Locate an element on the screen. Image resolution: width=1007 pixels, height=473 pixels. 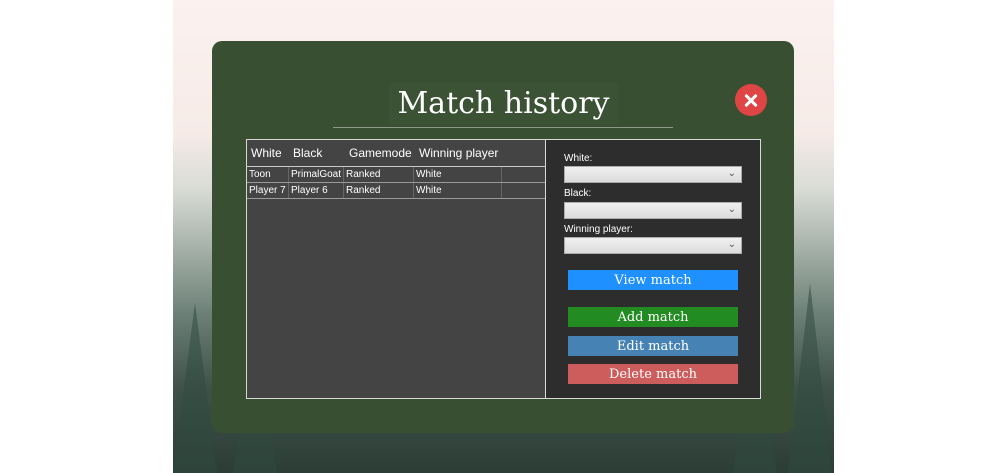
page-title: Match history is located at coordinates (503, 104).